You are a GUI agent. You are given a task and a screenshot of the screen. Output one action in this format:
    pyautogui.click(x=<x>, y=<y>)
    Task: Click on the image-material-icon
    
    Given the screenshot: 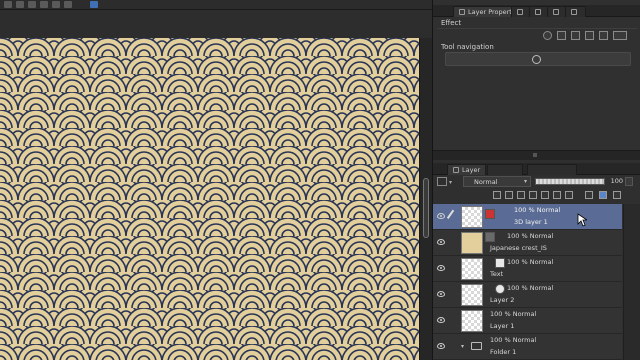 What is the action you would take?
    pyautogui.click(x=490, y=237)
    